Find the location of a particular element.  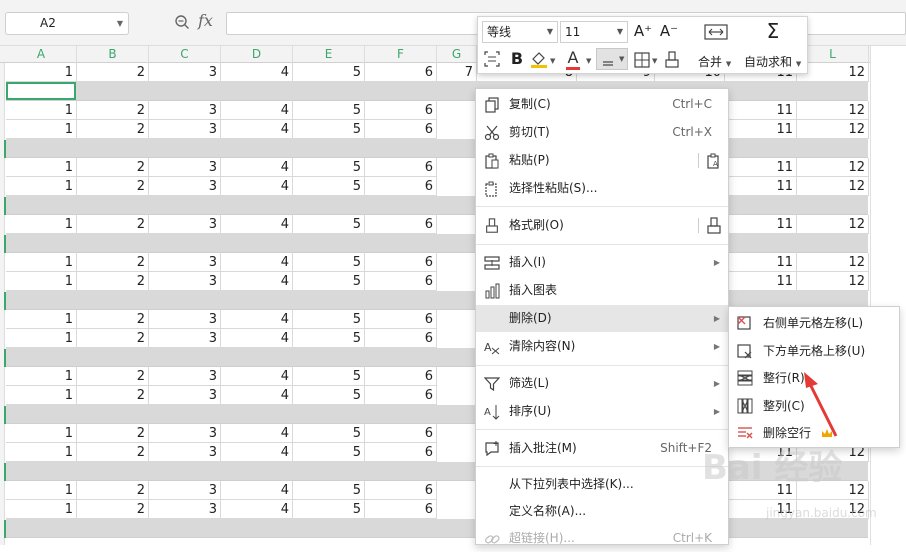

border-icon is located at coordinates (642, 60).